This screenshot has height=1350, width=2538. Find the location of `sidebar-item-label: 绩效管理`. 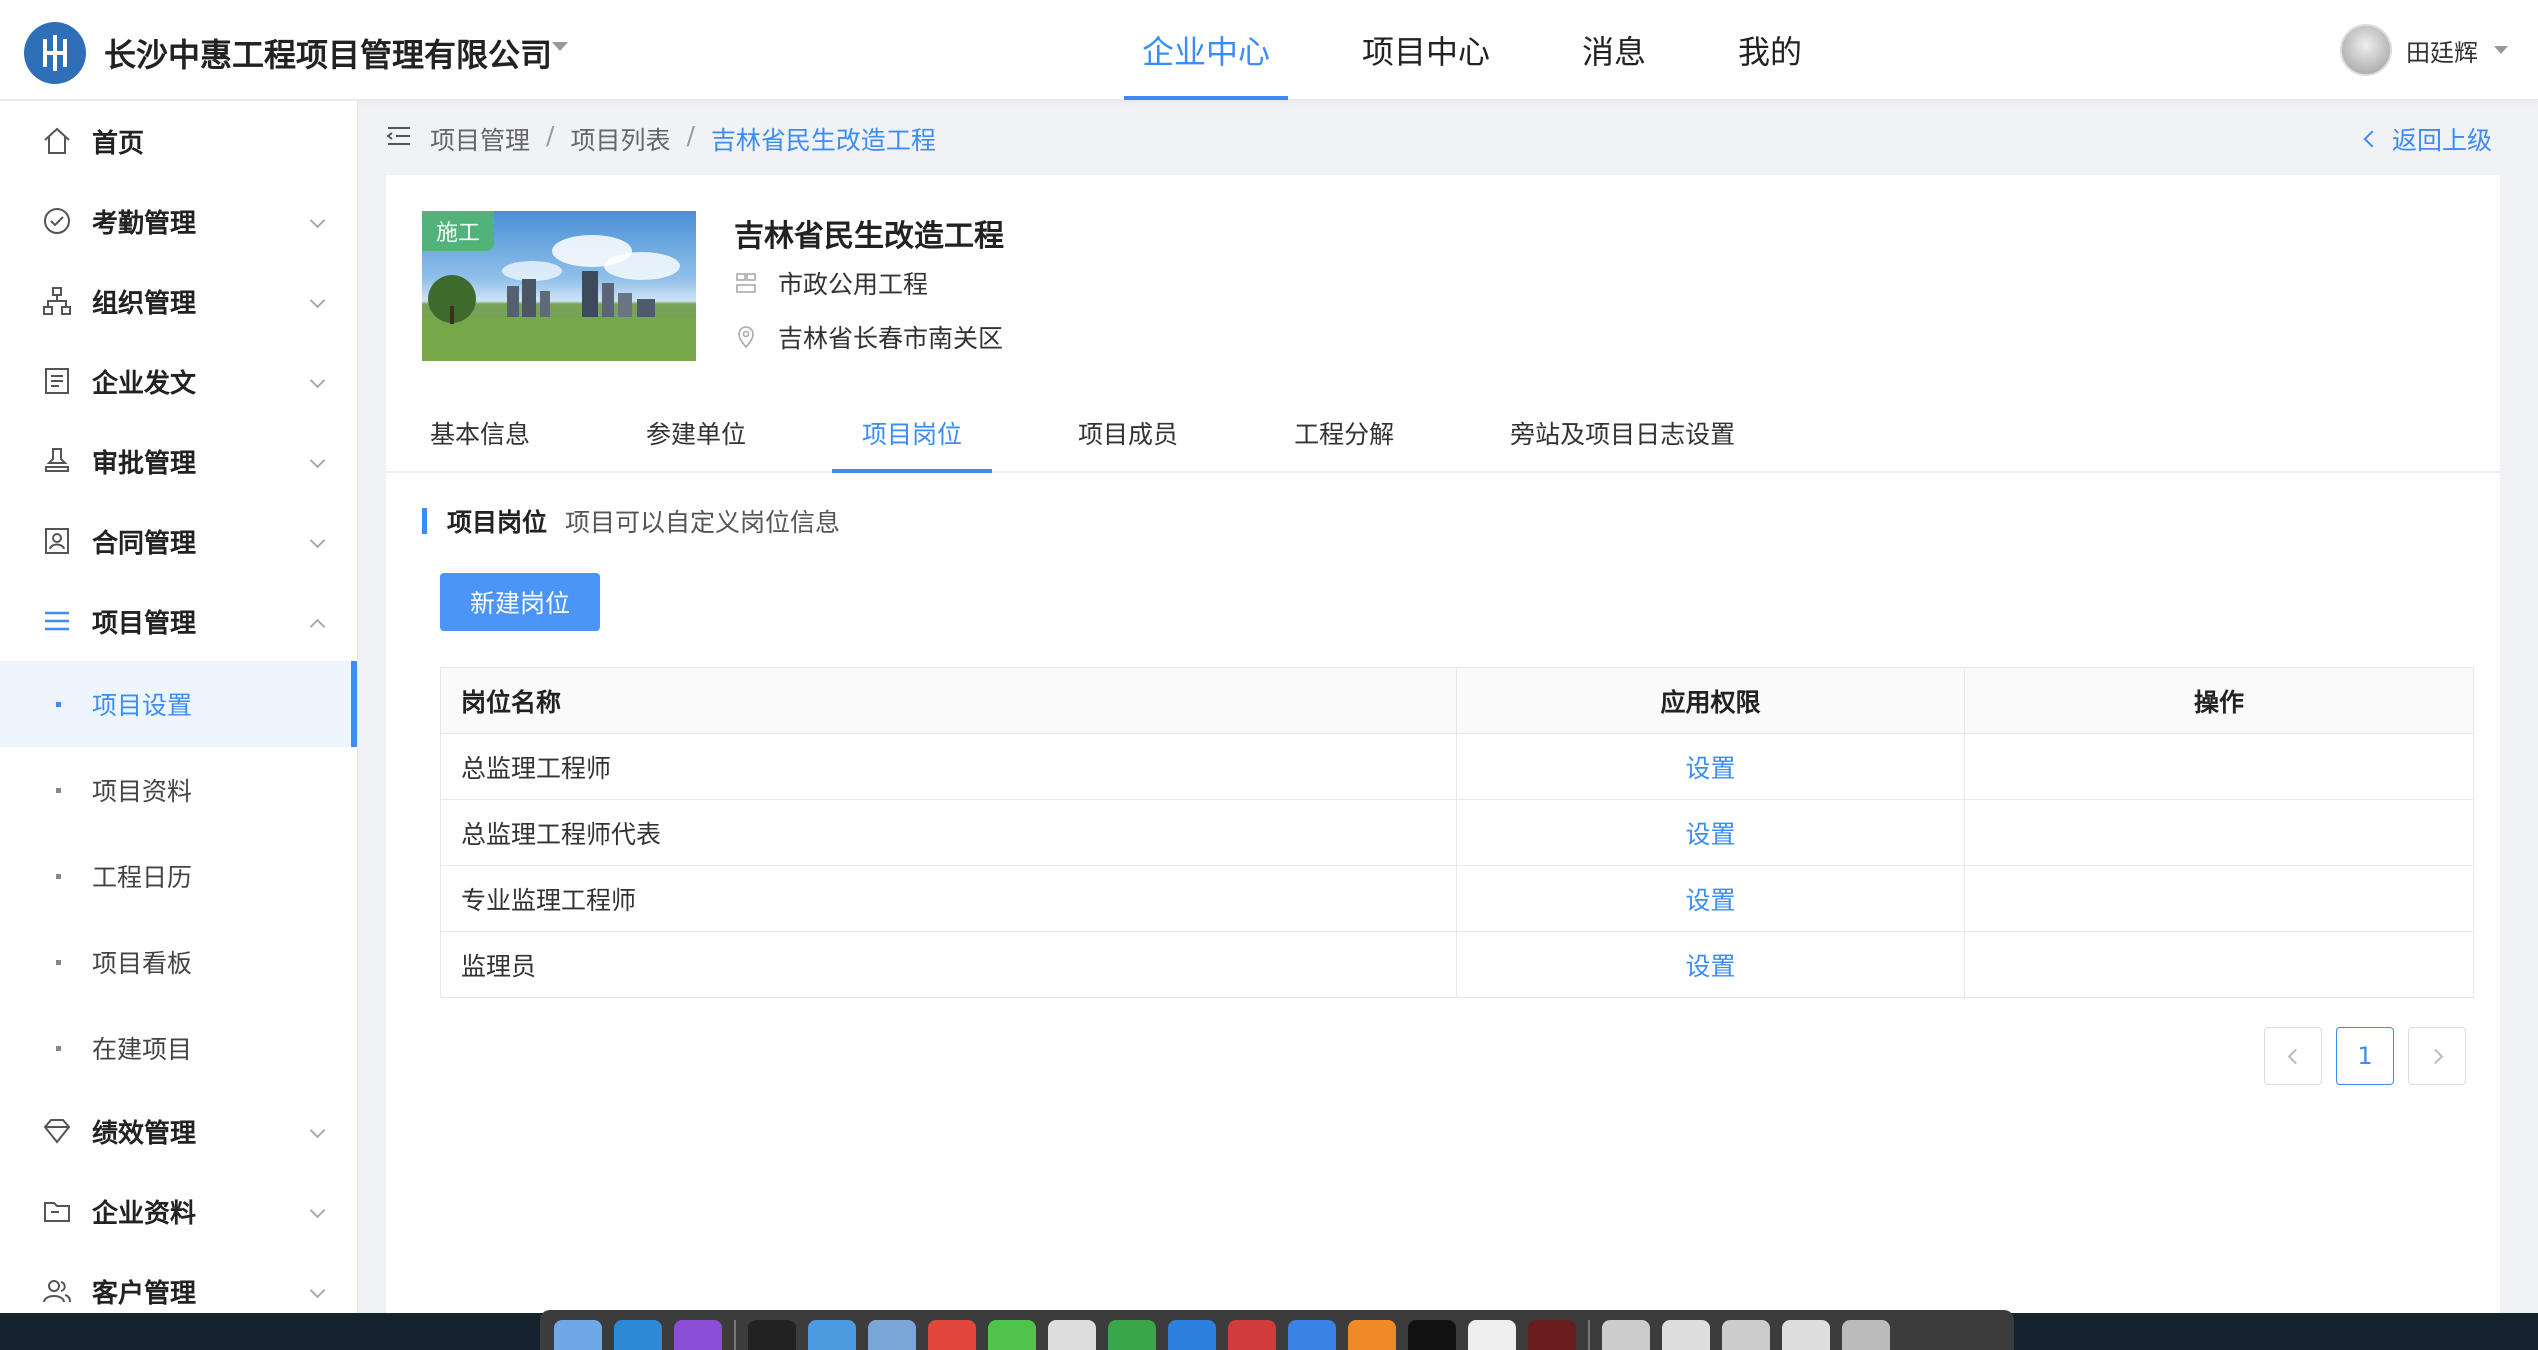

sidebar-item-label: 绩效管理 is located at coordinates (144, 1133).